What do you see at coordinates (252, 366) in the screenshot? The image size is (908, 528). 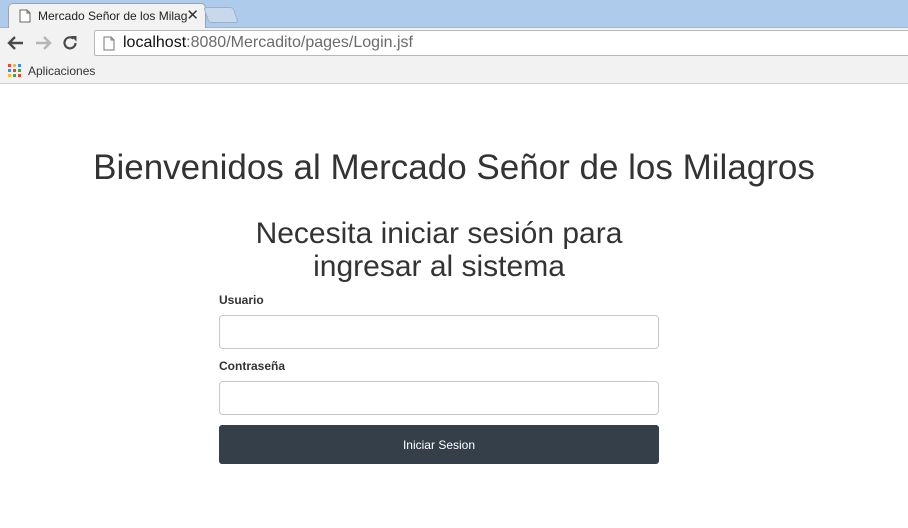 I see `password-label: Contraseña` at bounding box center [252, 366].